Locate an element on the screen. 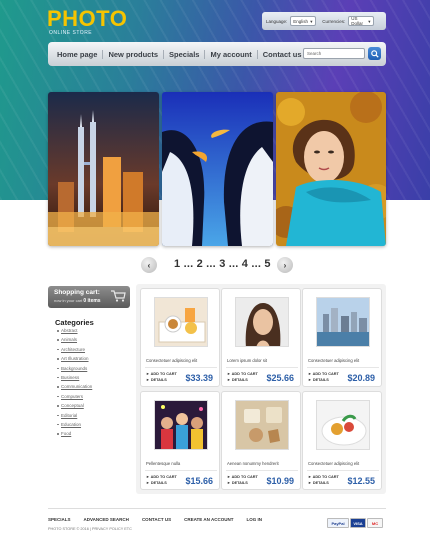 This screenshot has width=430, height=552. footer-link-log-in: LOG IN is located at coordinates (254, 519).